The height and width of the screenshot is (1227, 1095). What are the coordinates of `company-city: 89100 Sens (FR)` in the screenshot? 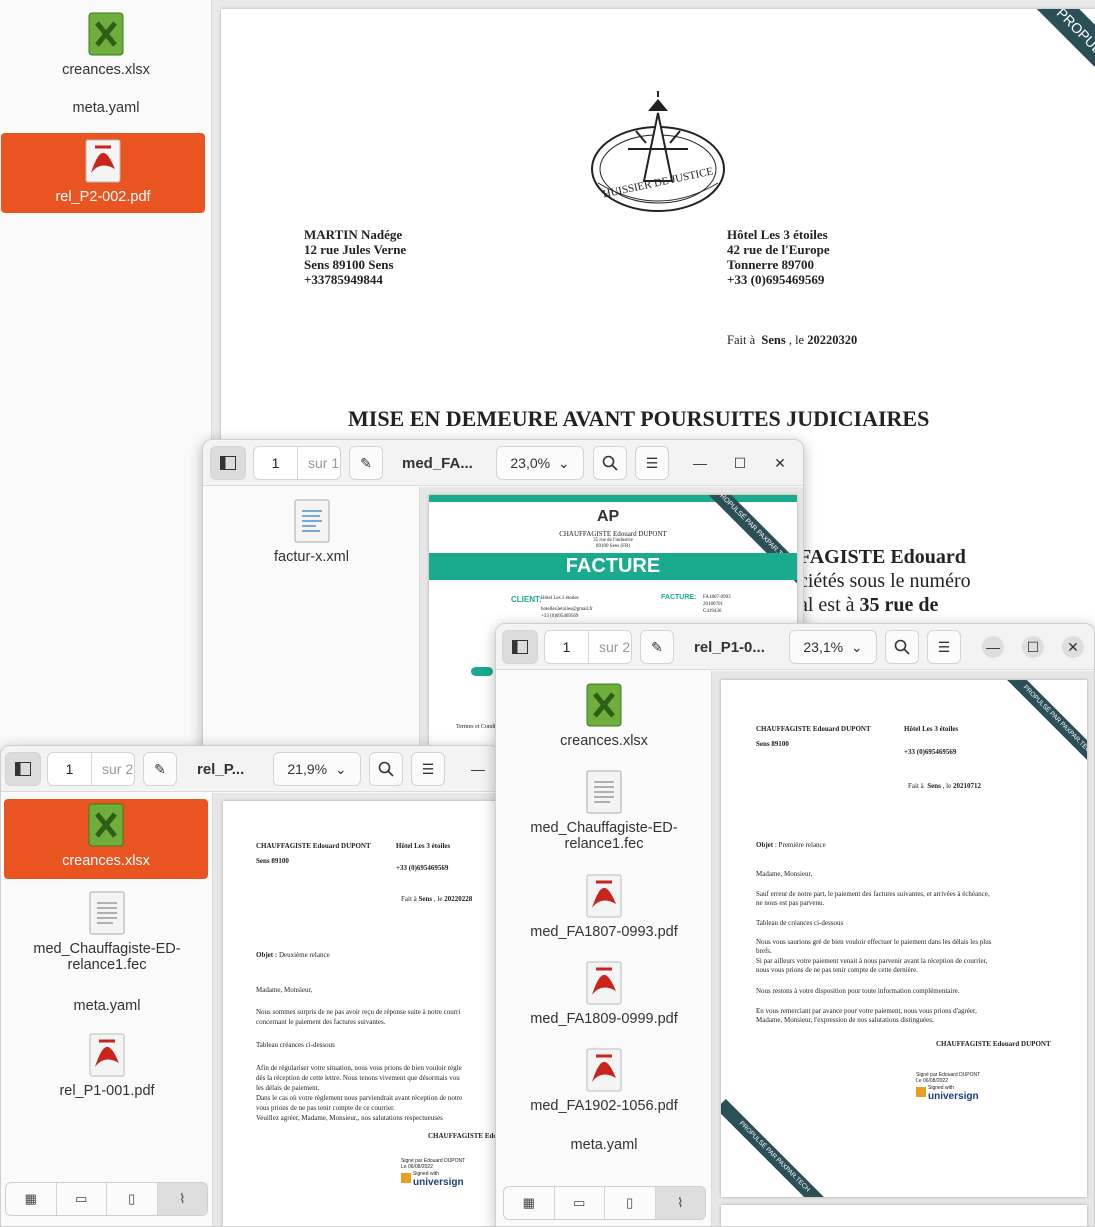 It's located at (613, 546).